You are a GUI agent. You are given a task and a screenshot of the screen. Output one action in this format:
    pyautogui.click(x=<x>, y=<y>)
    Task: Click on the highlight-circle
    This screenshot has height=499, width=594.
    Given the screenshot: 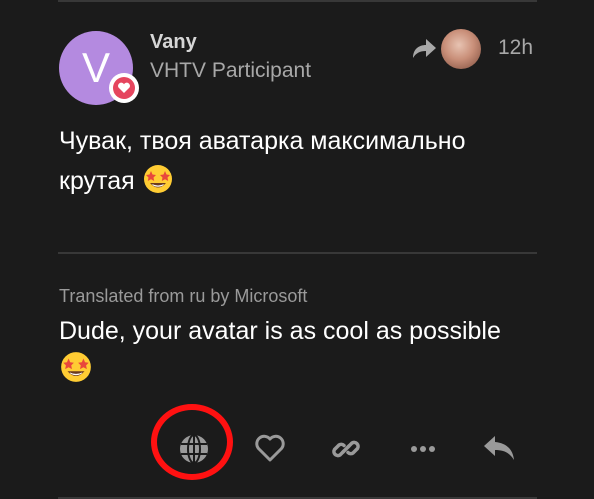 What is the action you would take?
    pyautogui.click(x=192, y=442)
    